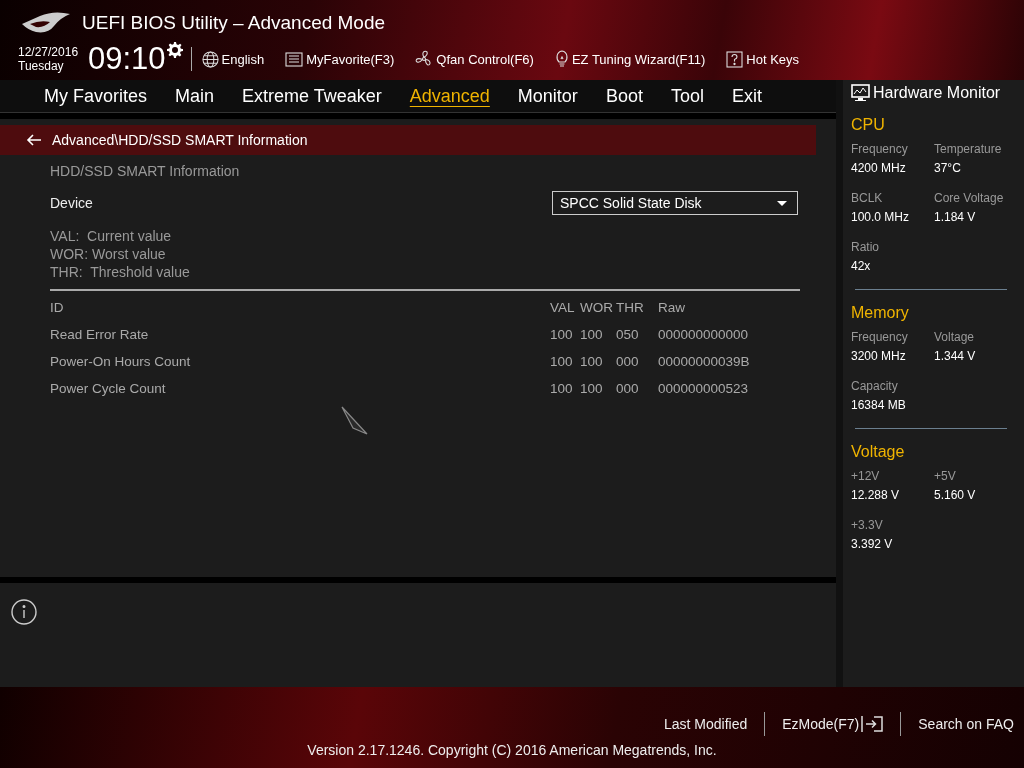 This screenshot has width=1024, height=768. What do you see at coordinates (687, 96) in the screenshot?
I see `menu-tab: Tool` at bounding box center [687, 96].